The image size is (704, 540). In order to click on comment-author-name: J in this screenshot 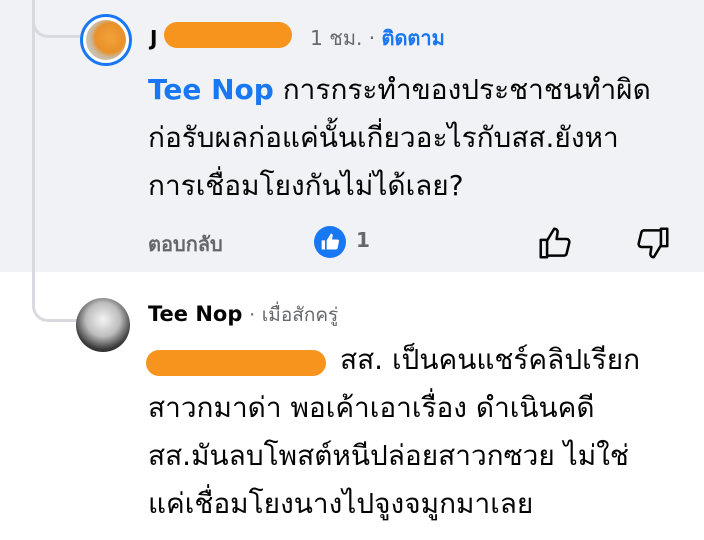, I will do `click(153, 38)`.